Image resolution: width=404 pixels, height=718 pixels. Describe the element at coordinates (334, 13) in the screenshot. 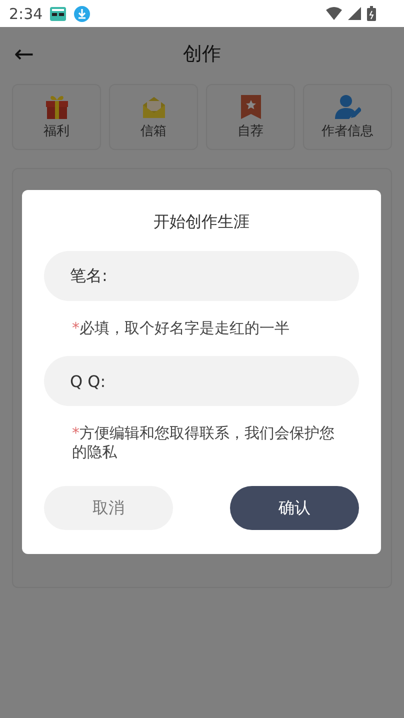

I see `wifi-icon` at that location.